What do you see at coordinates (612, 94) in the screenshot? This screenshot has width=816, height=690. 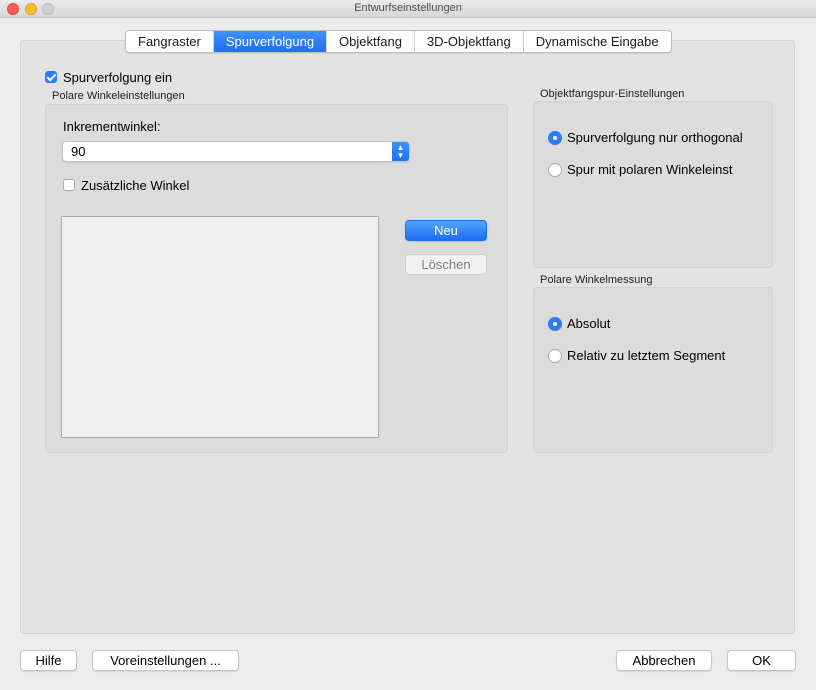 I see `osnap-tracking-group-title: Objektfangspur-Einstellungen` at bounding box center [612, 94].